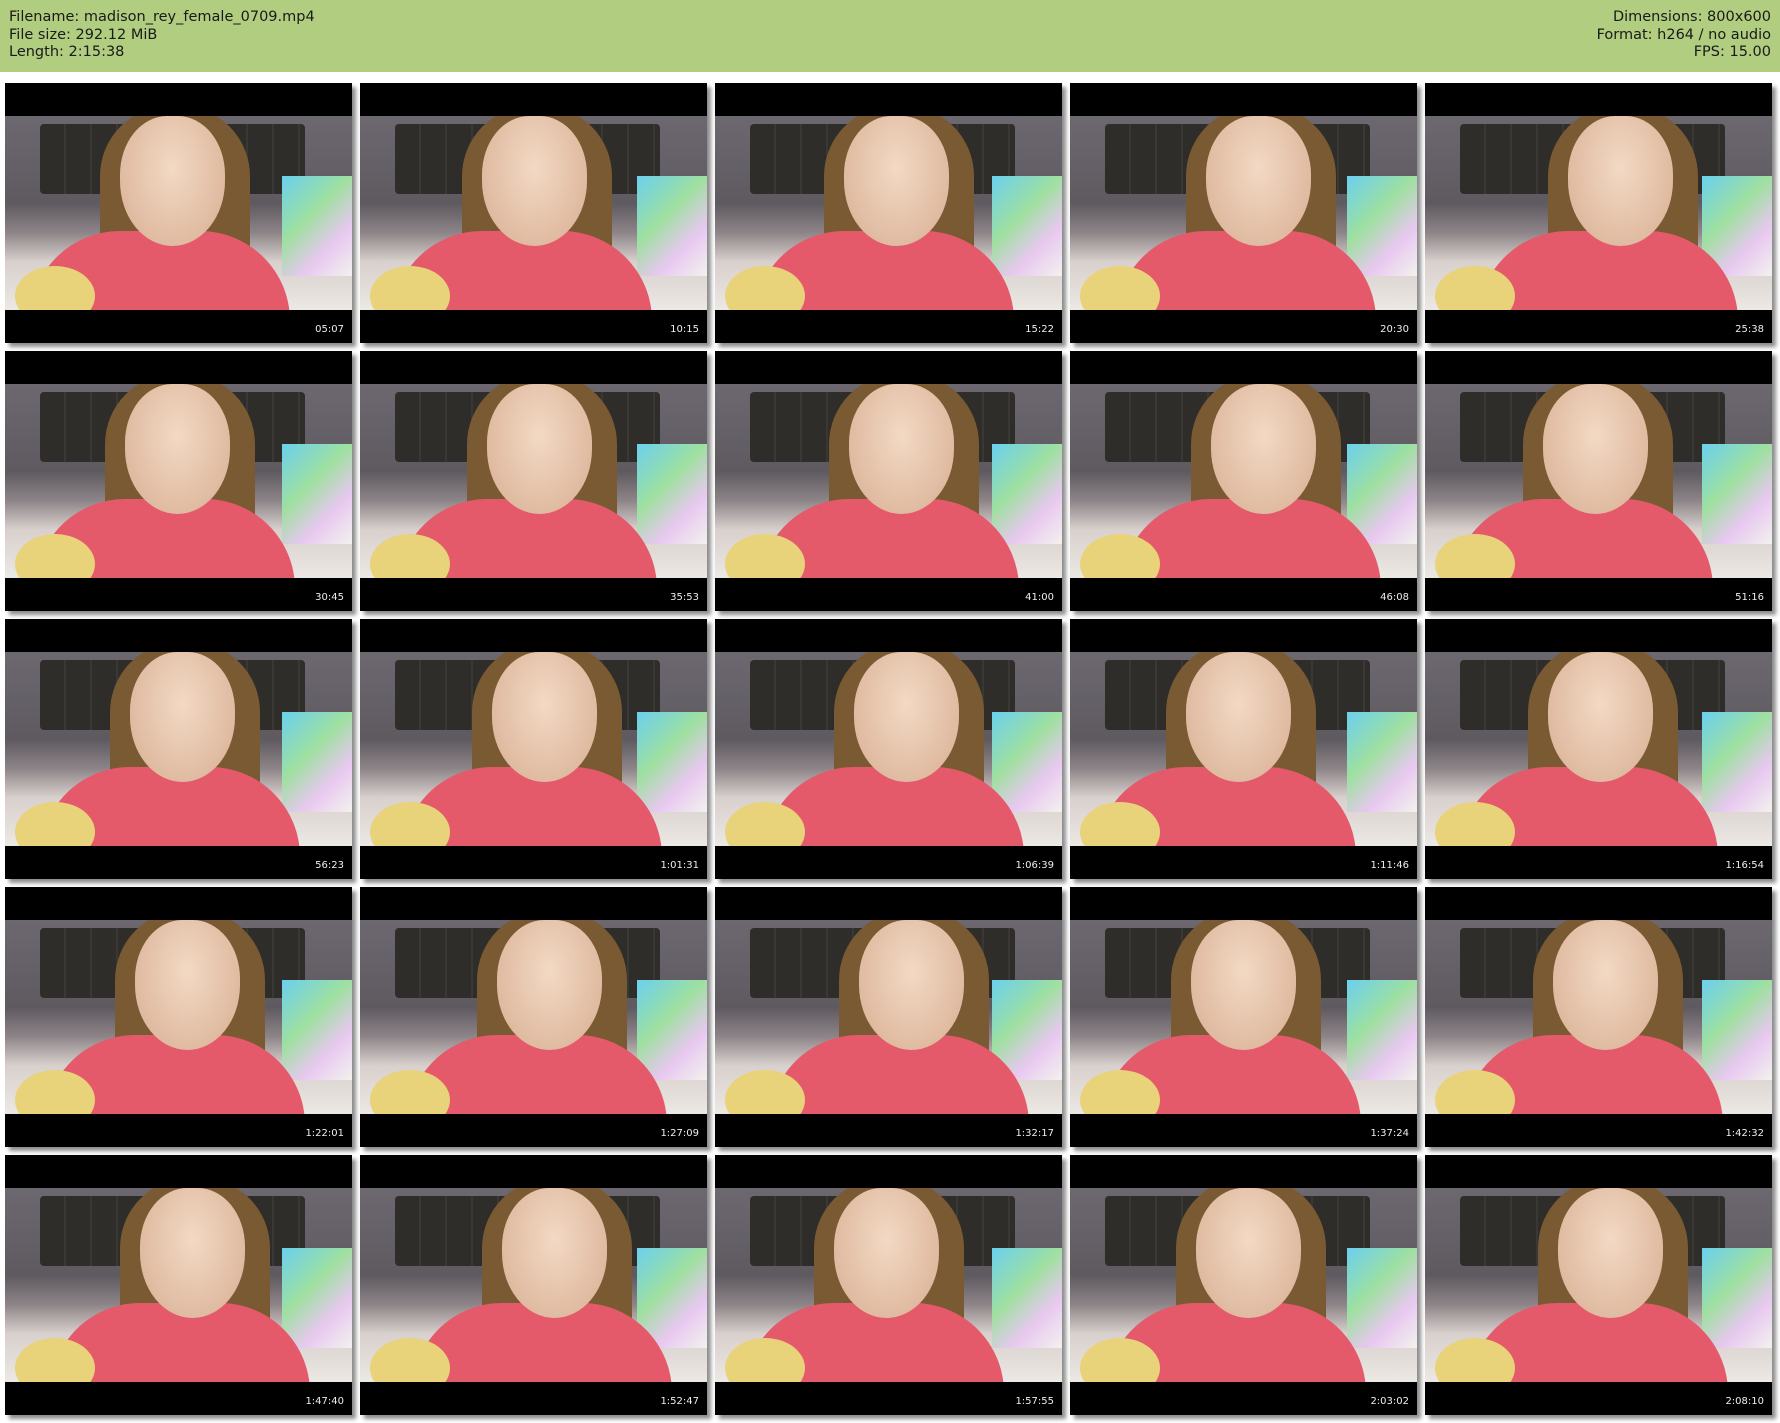 Image resolution: width=1780 pixels, height=1423 pixels. Describe the element at coordinates (1749, 329) in the screenshot. I see `timestamp: 25:38` at that location.